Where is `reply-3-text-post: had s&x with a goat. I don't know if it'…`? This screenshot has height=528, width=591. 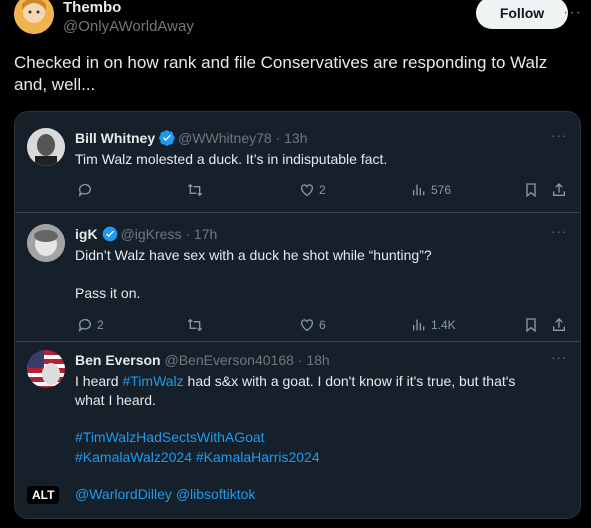 reply-3-text-post: had s&x with a goat. I don't know if it'… is located at coordinates (349, 381).